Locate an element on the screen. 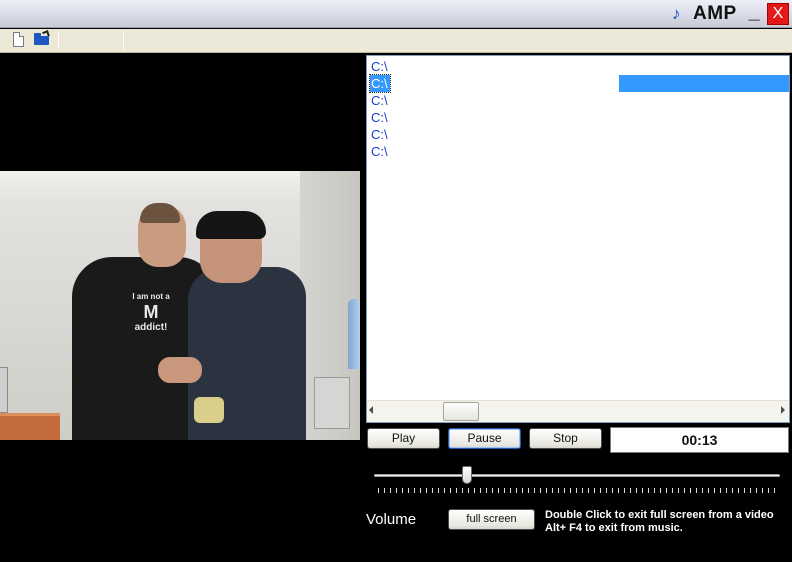 The width and height of the screenshot is (792, 562). music-note-icon: ♪ is located at coordinates (676, 13).